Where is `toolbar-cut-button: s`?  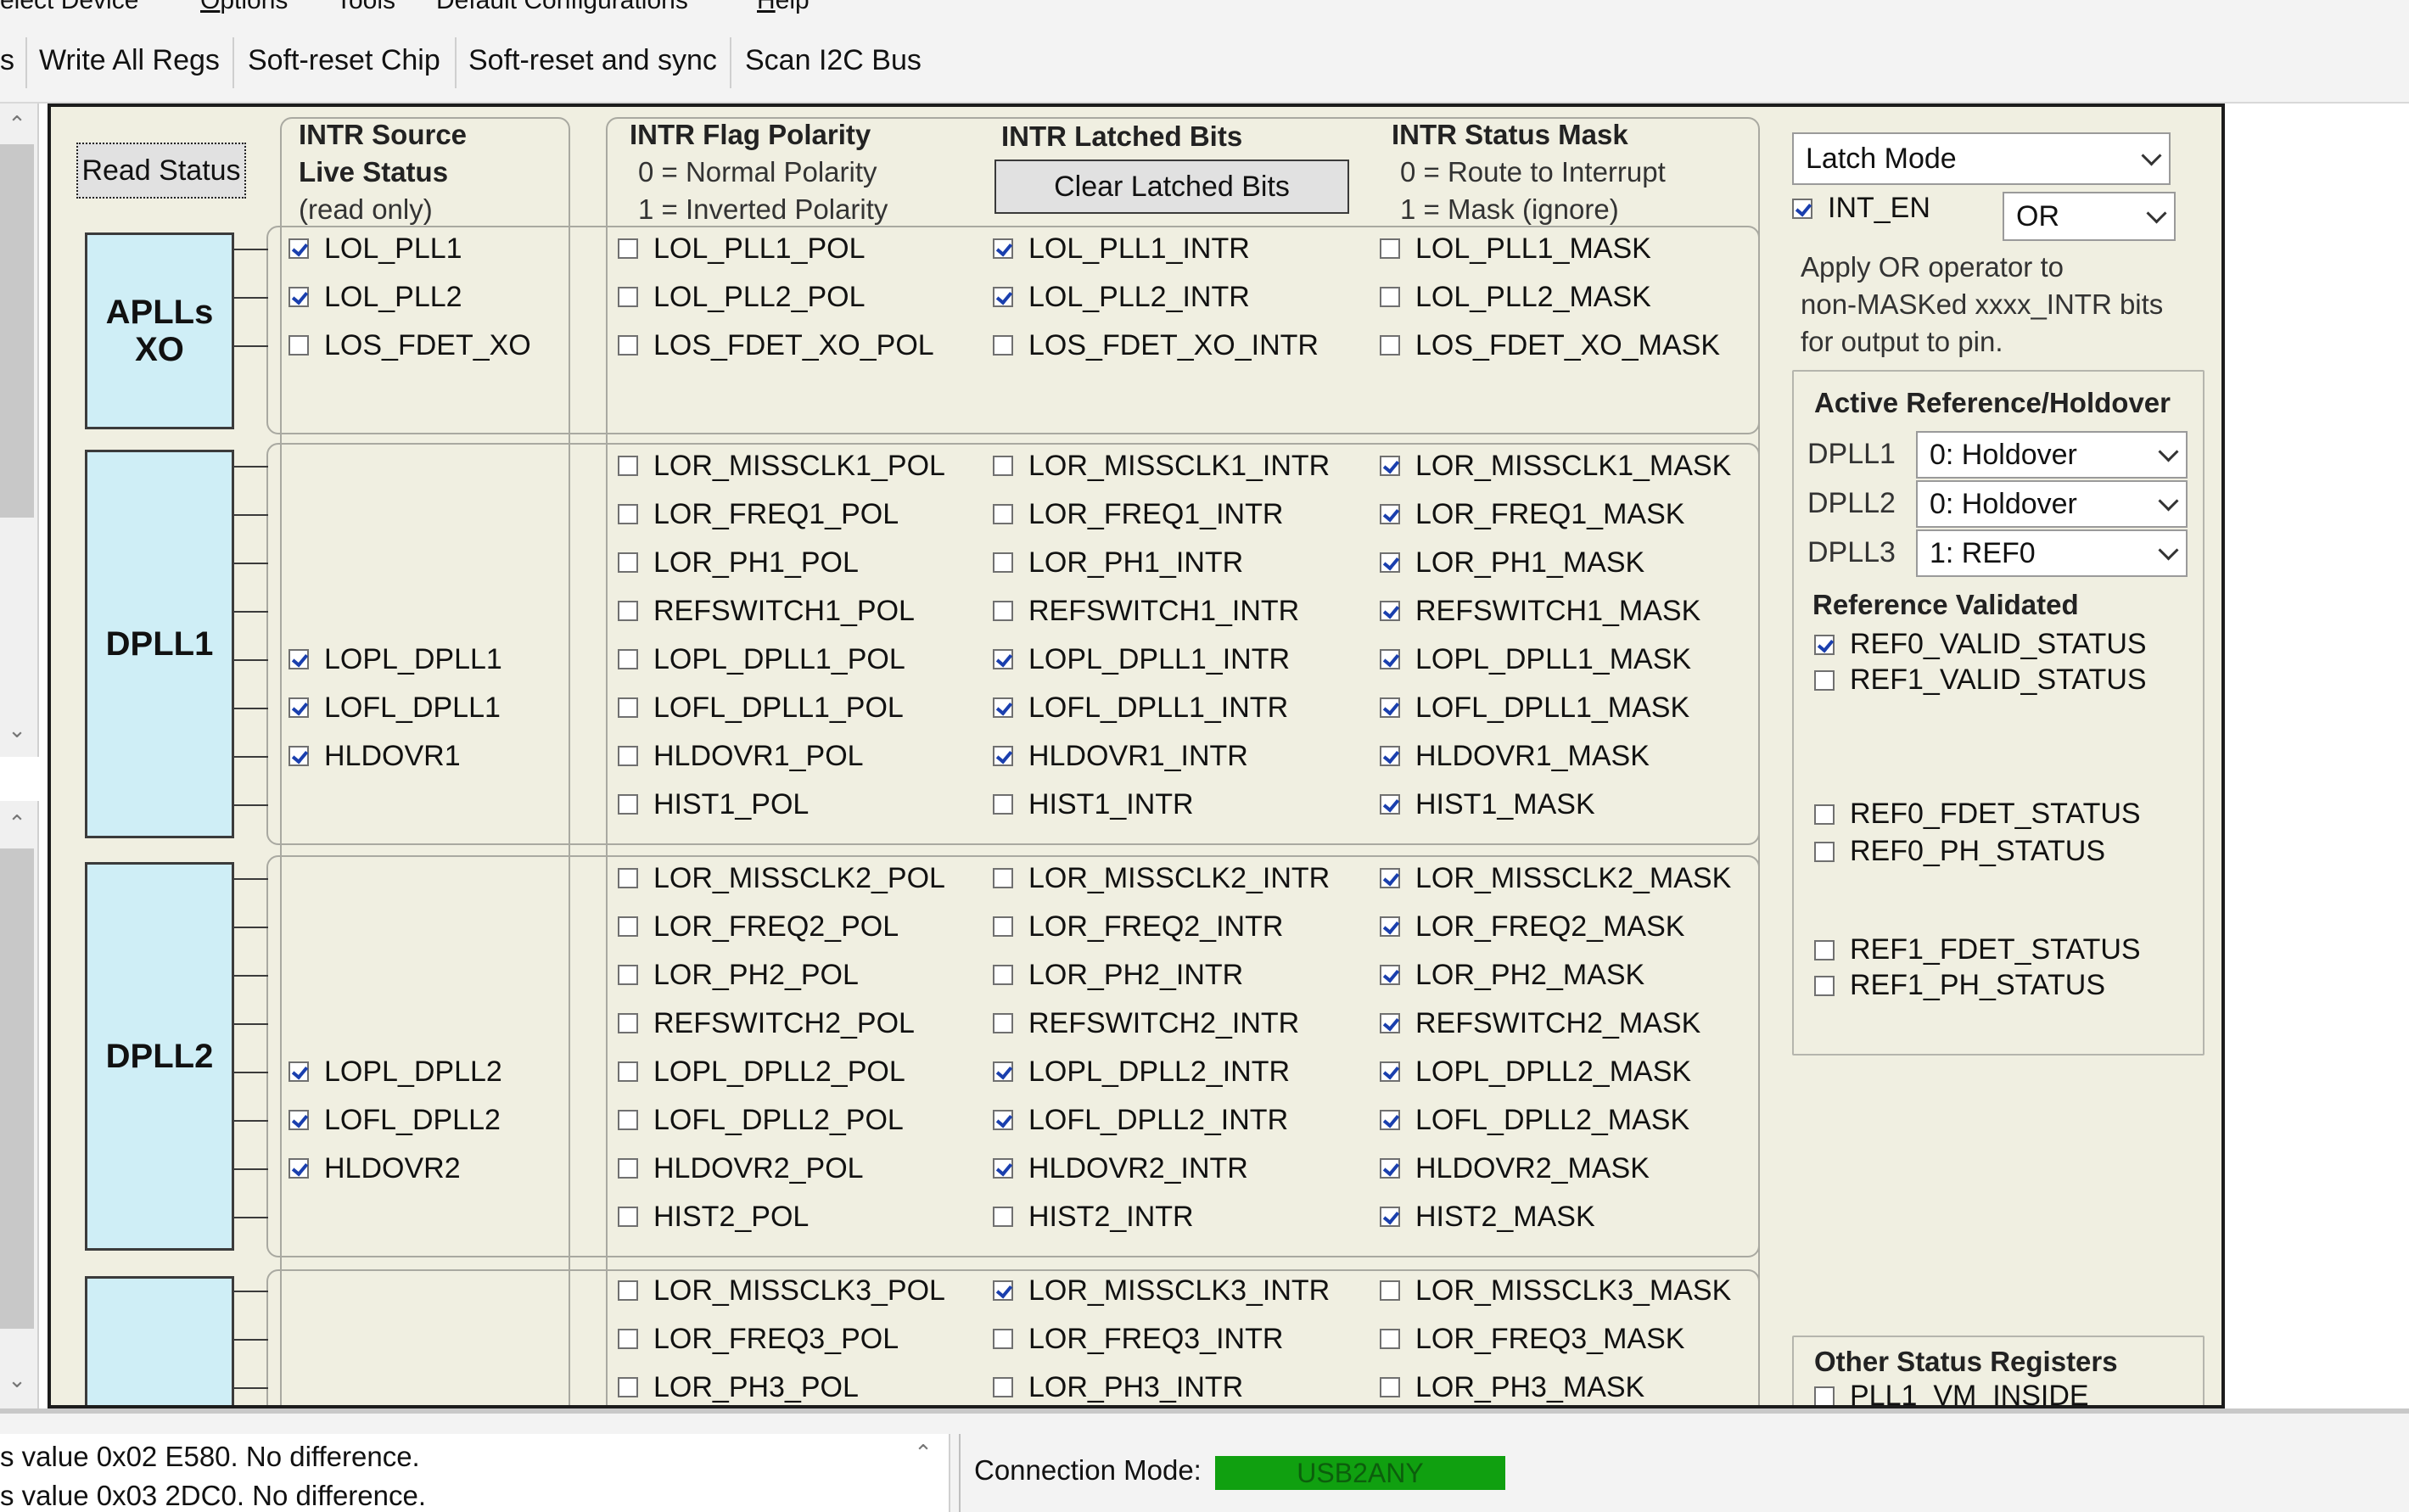
toolbar-cut-button: s is located at coordinates (7, 60).